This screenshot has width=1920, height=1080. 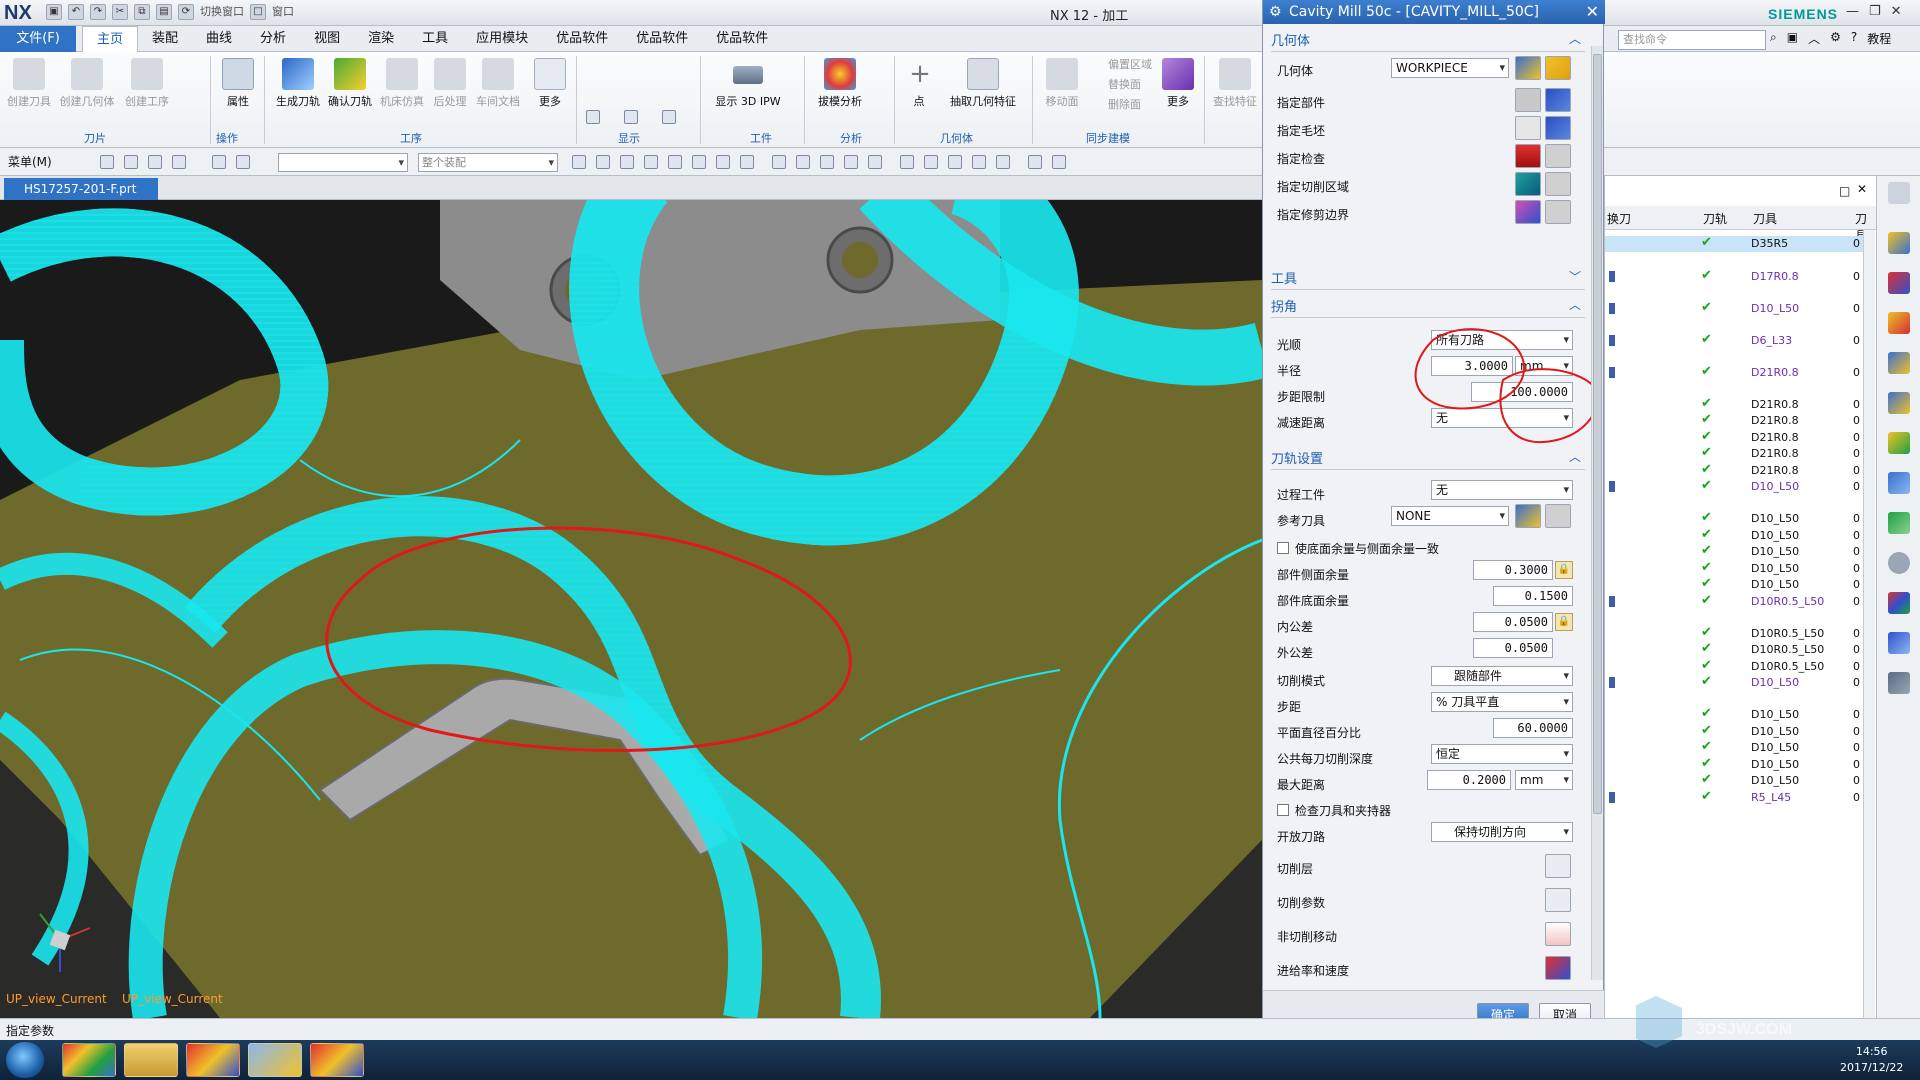 What do you see at coordinates (110, 39) in the screenshot?
I see `tab-home: 主页` at bounding box center [110, 39].